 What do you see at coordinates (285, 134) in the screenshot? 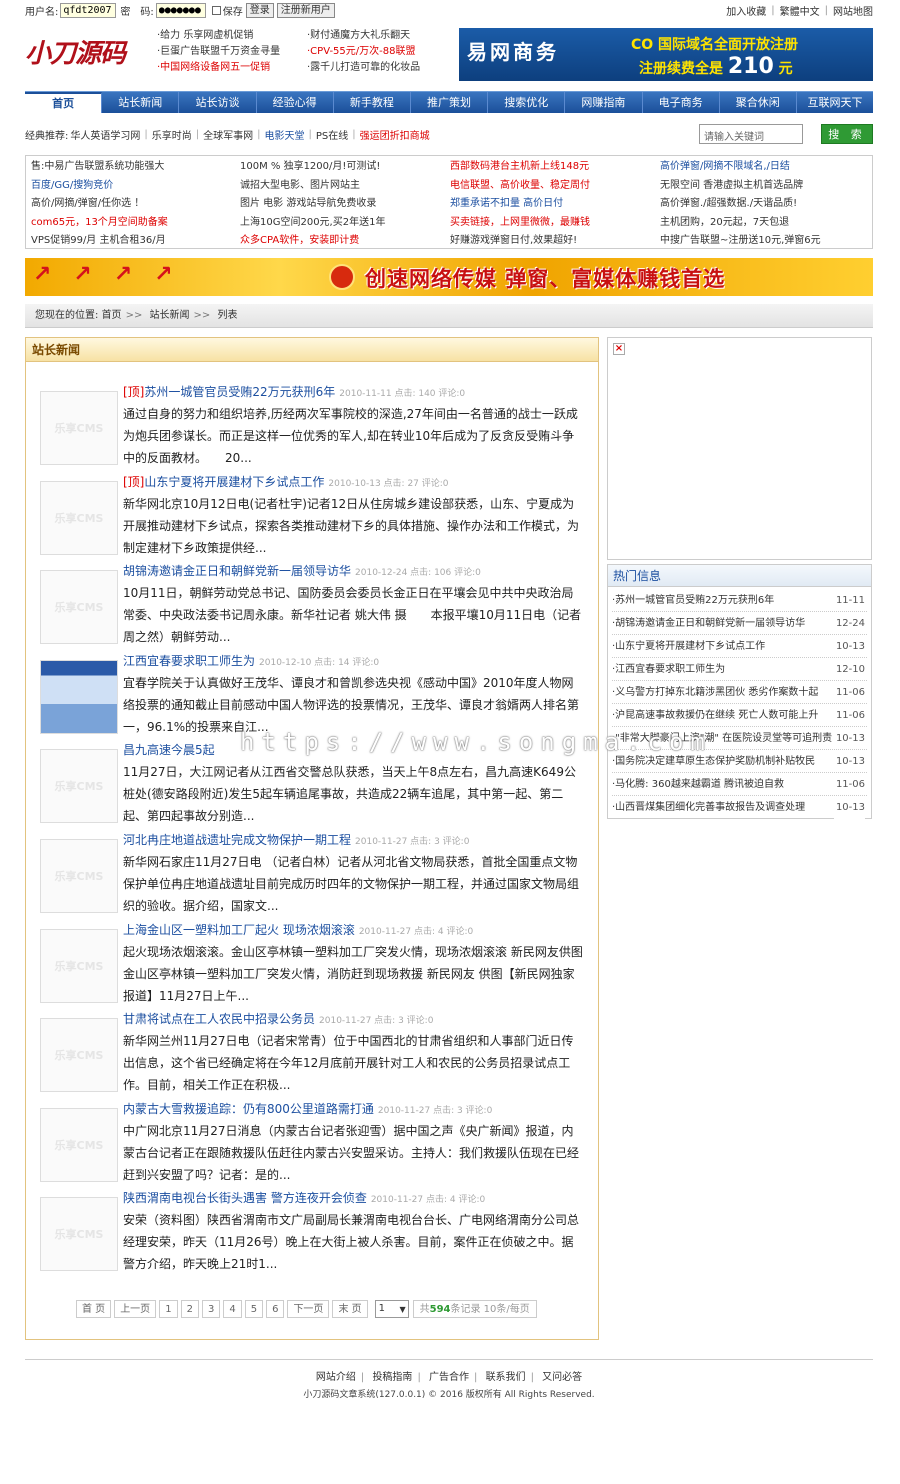
I see `recommend-link: 电影天堂` at bounding box center [285, 134].